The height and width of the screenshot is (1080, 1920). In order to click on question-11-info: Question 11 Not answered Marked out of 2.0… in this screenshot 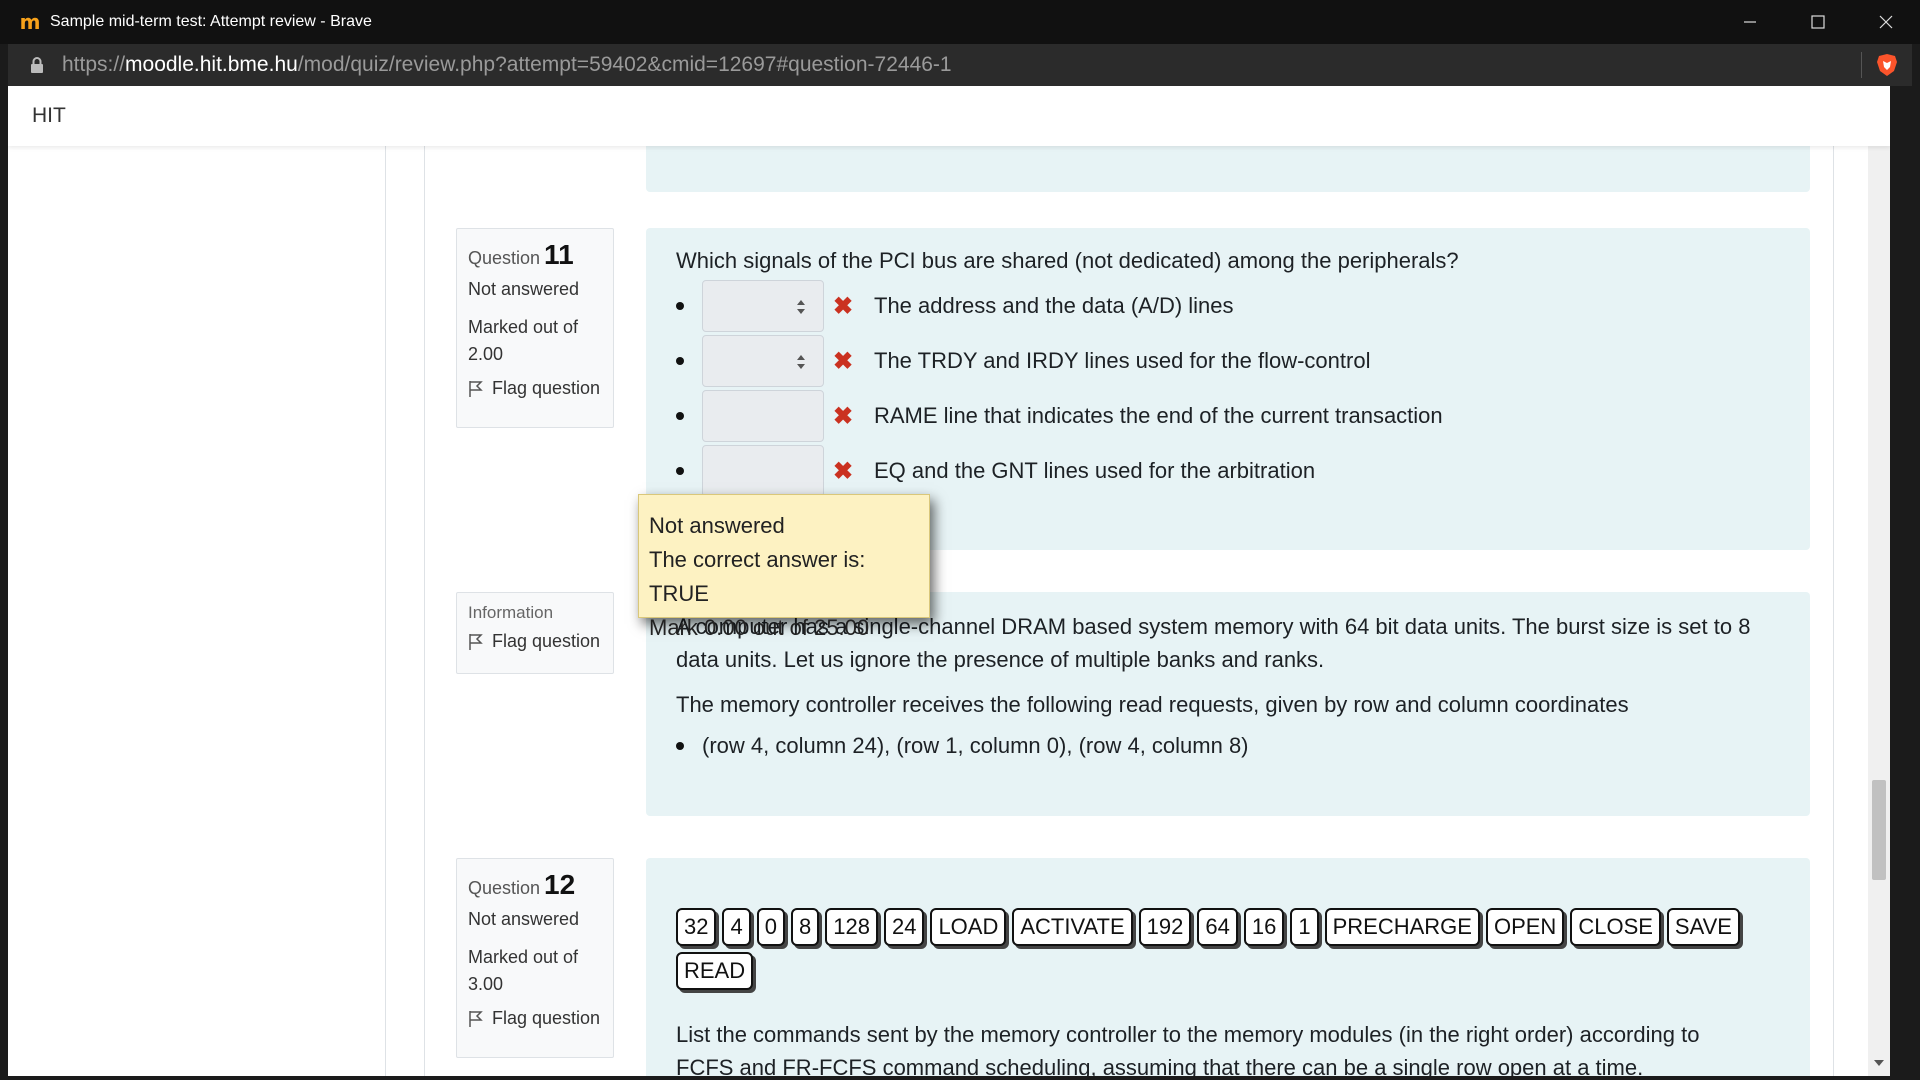, I will do `click(535, 328)`.